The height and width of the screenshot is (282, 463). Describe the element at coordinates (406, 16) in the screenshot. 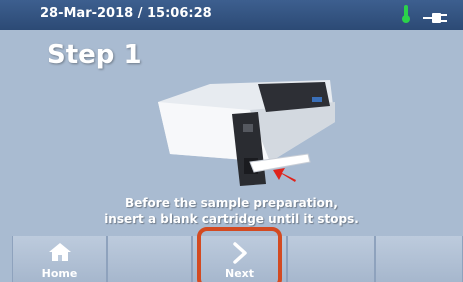

I see `thermometer-icon` at that location.